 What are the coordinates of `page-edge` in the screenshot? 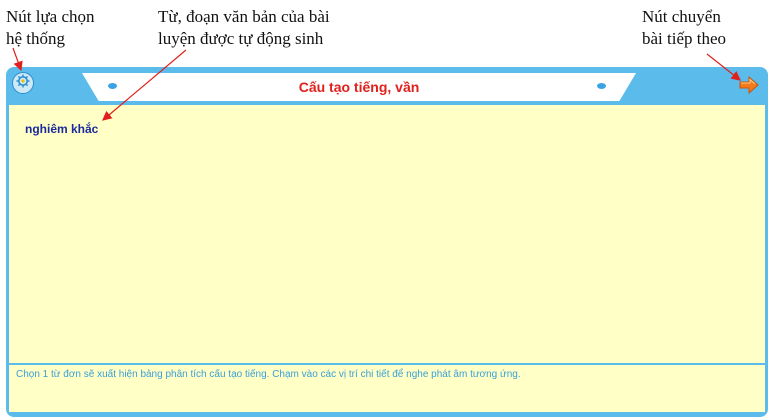 It's located at (772, 240).